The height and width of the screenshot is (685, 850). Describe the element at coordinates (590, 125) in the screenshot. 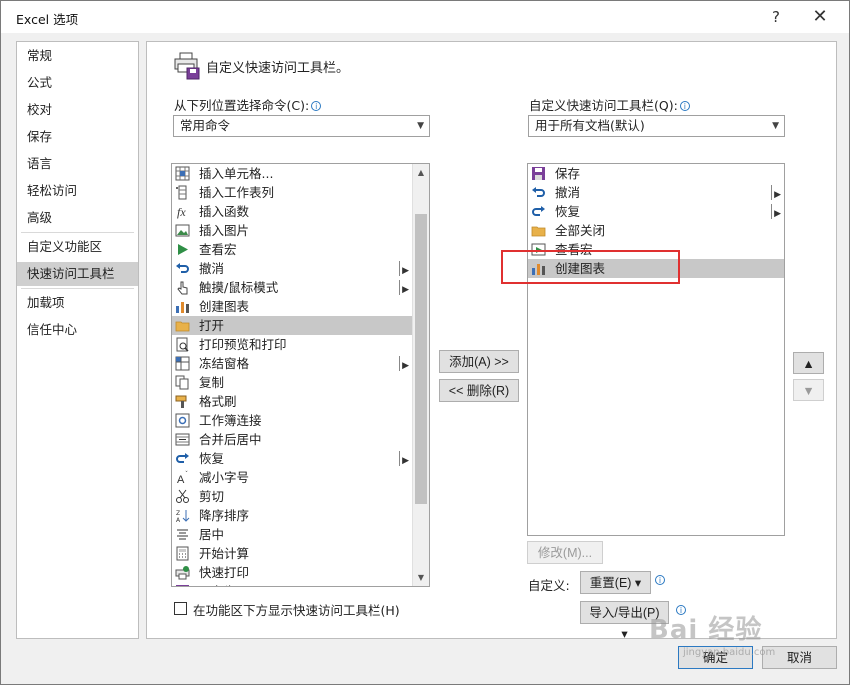

I see `customize-toolbar-value: 用于所有文档(默认)` at that location.